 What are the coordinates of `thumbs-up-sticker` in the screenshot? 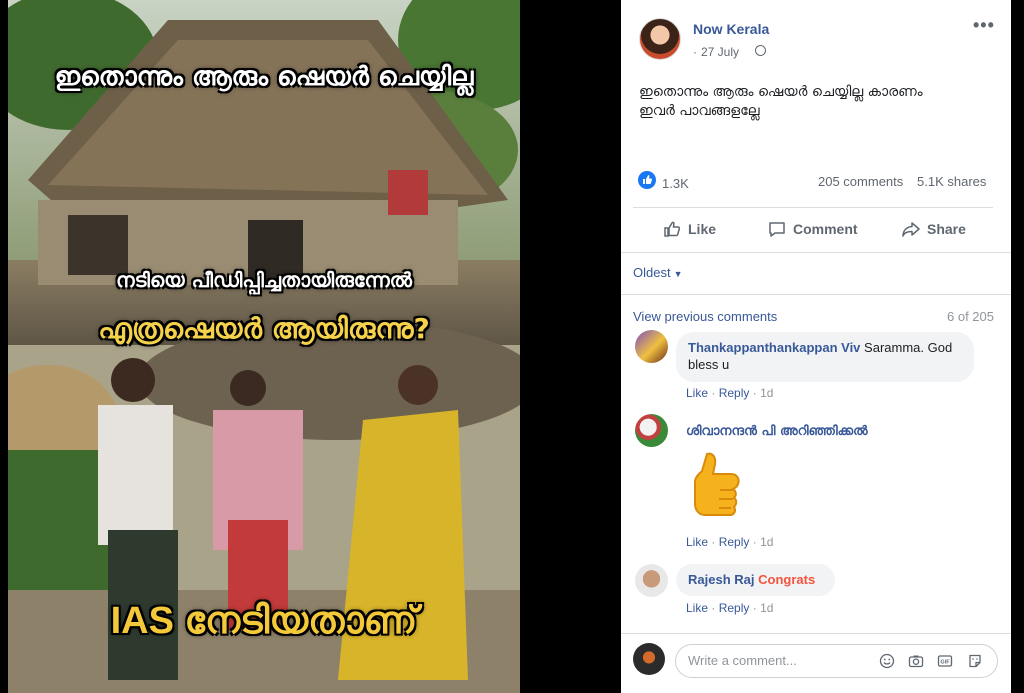 It's located at (717, 488).